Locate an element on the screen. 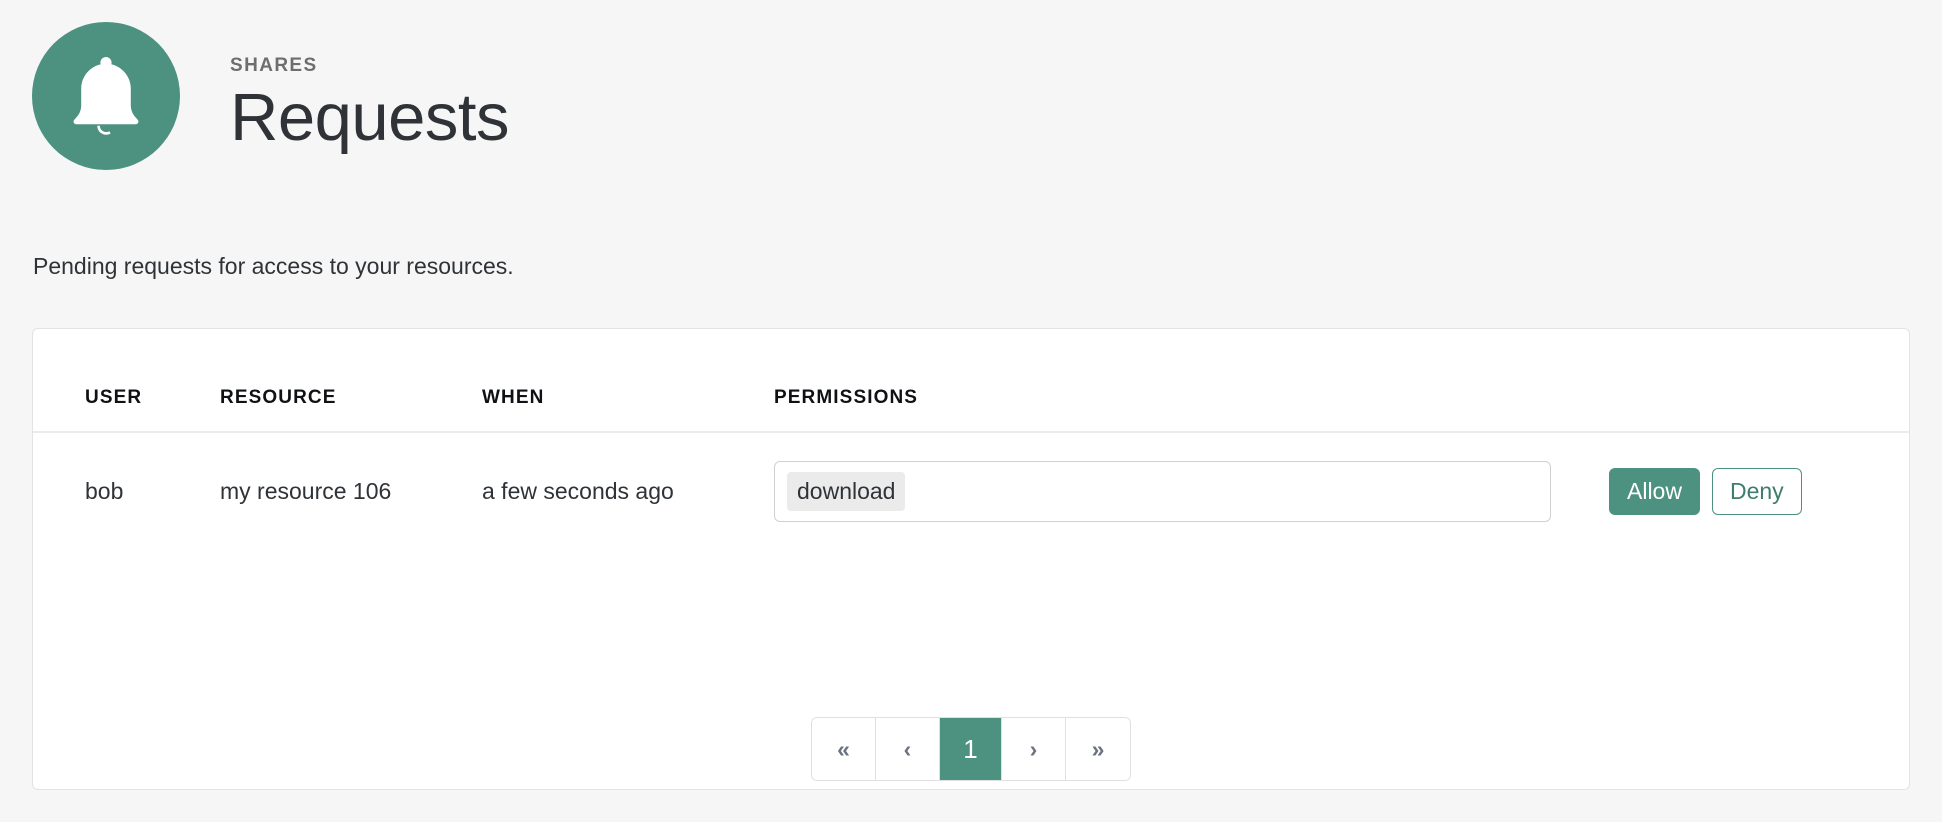 The image size is (1942, 822). bell-icon is located at coordinates (106, 96).